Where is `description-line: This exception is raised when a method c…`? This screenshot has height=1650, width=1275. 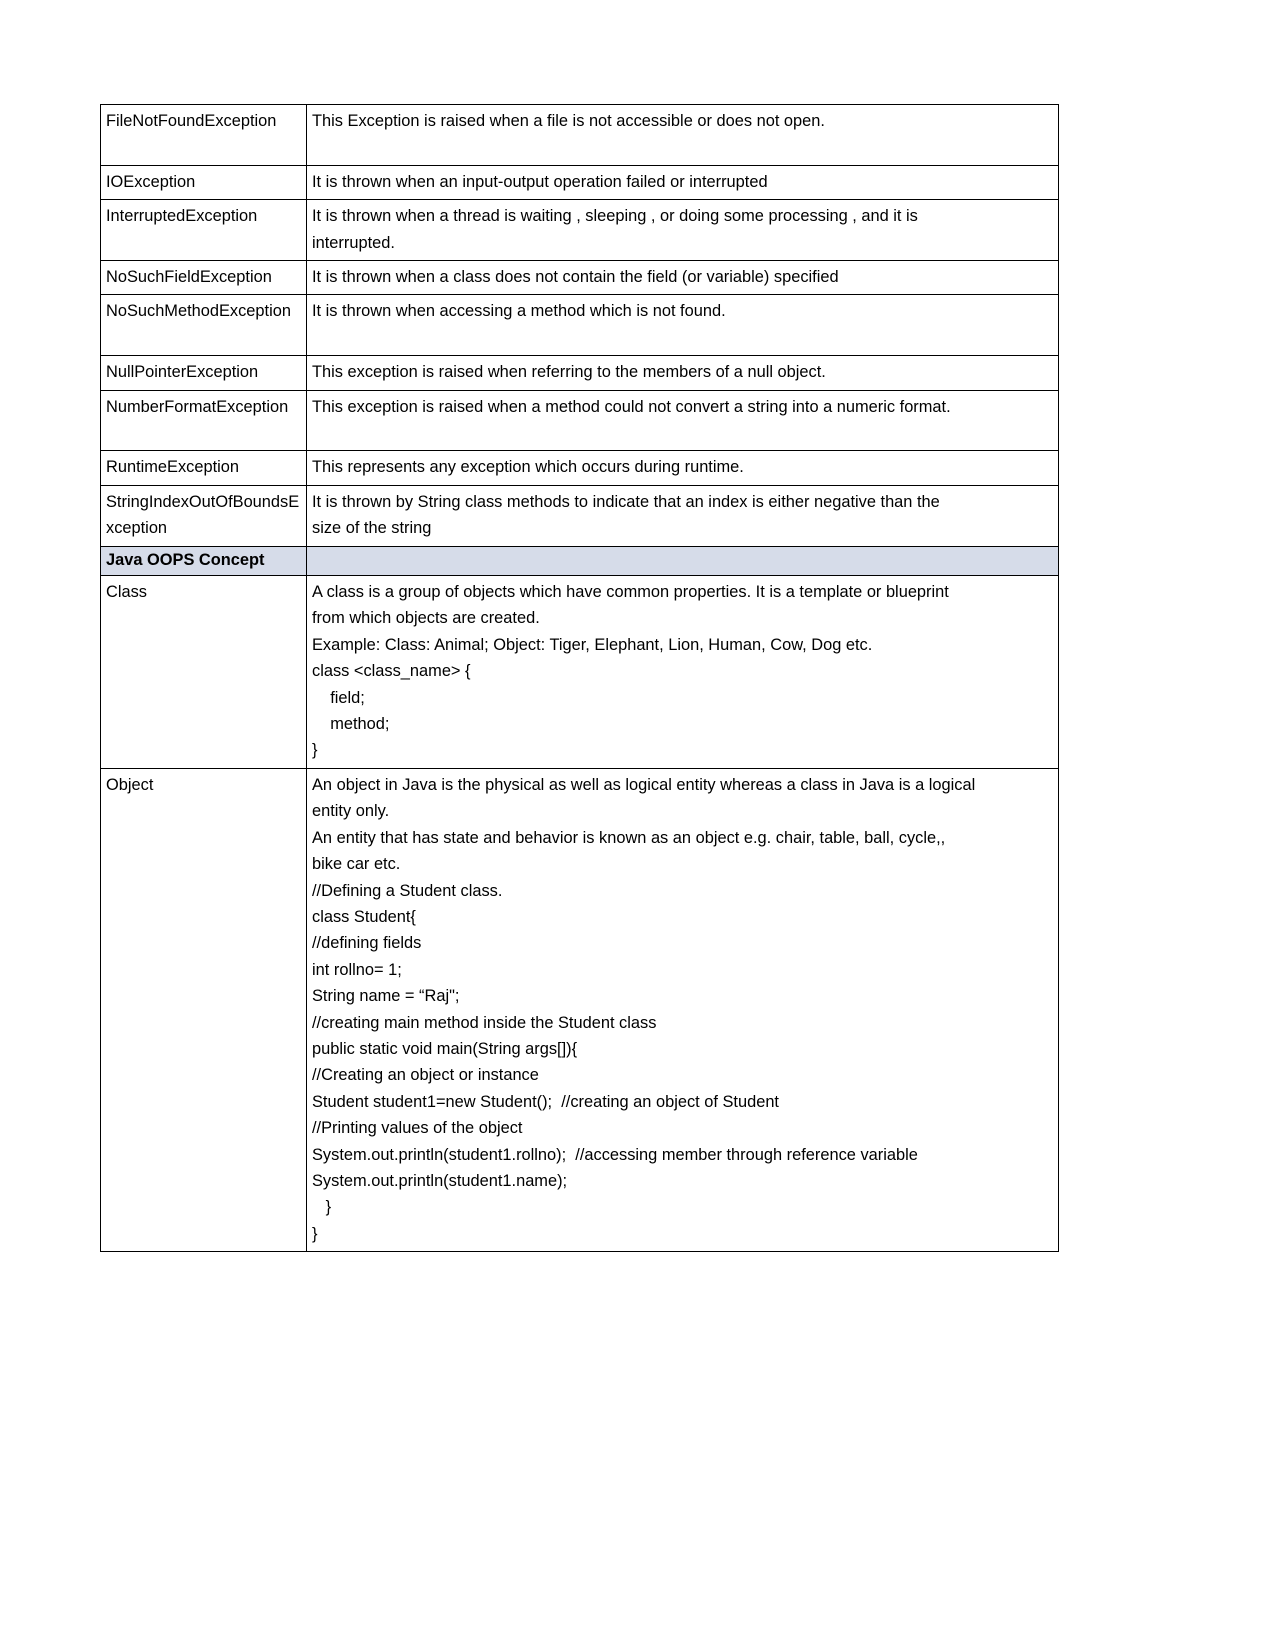
description-line: This exception is raised when a method c… is located at coordinates (631, 406).